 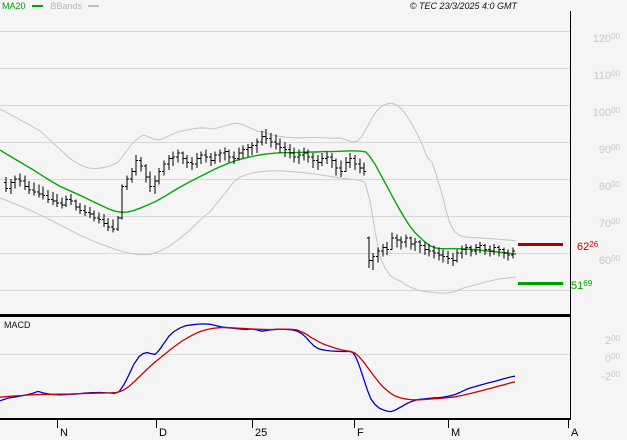 What do you see at coordinates (606, 75) in the screenshot?
I see `price-tick-label: 11000` at bounding box center [606, 75].